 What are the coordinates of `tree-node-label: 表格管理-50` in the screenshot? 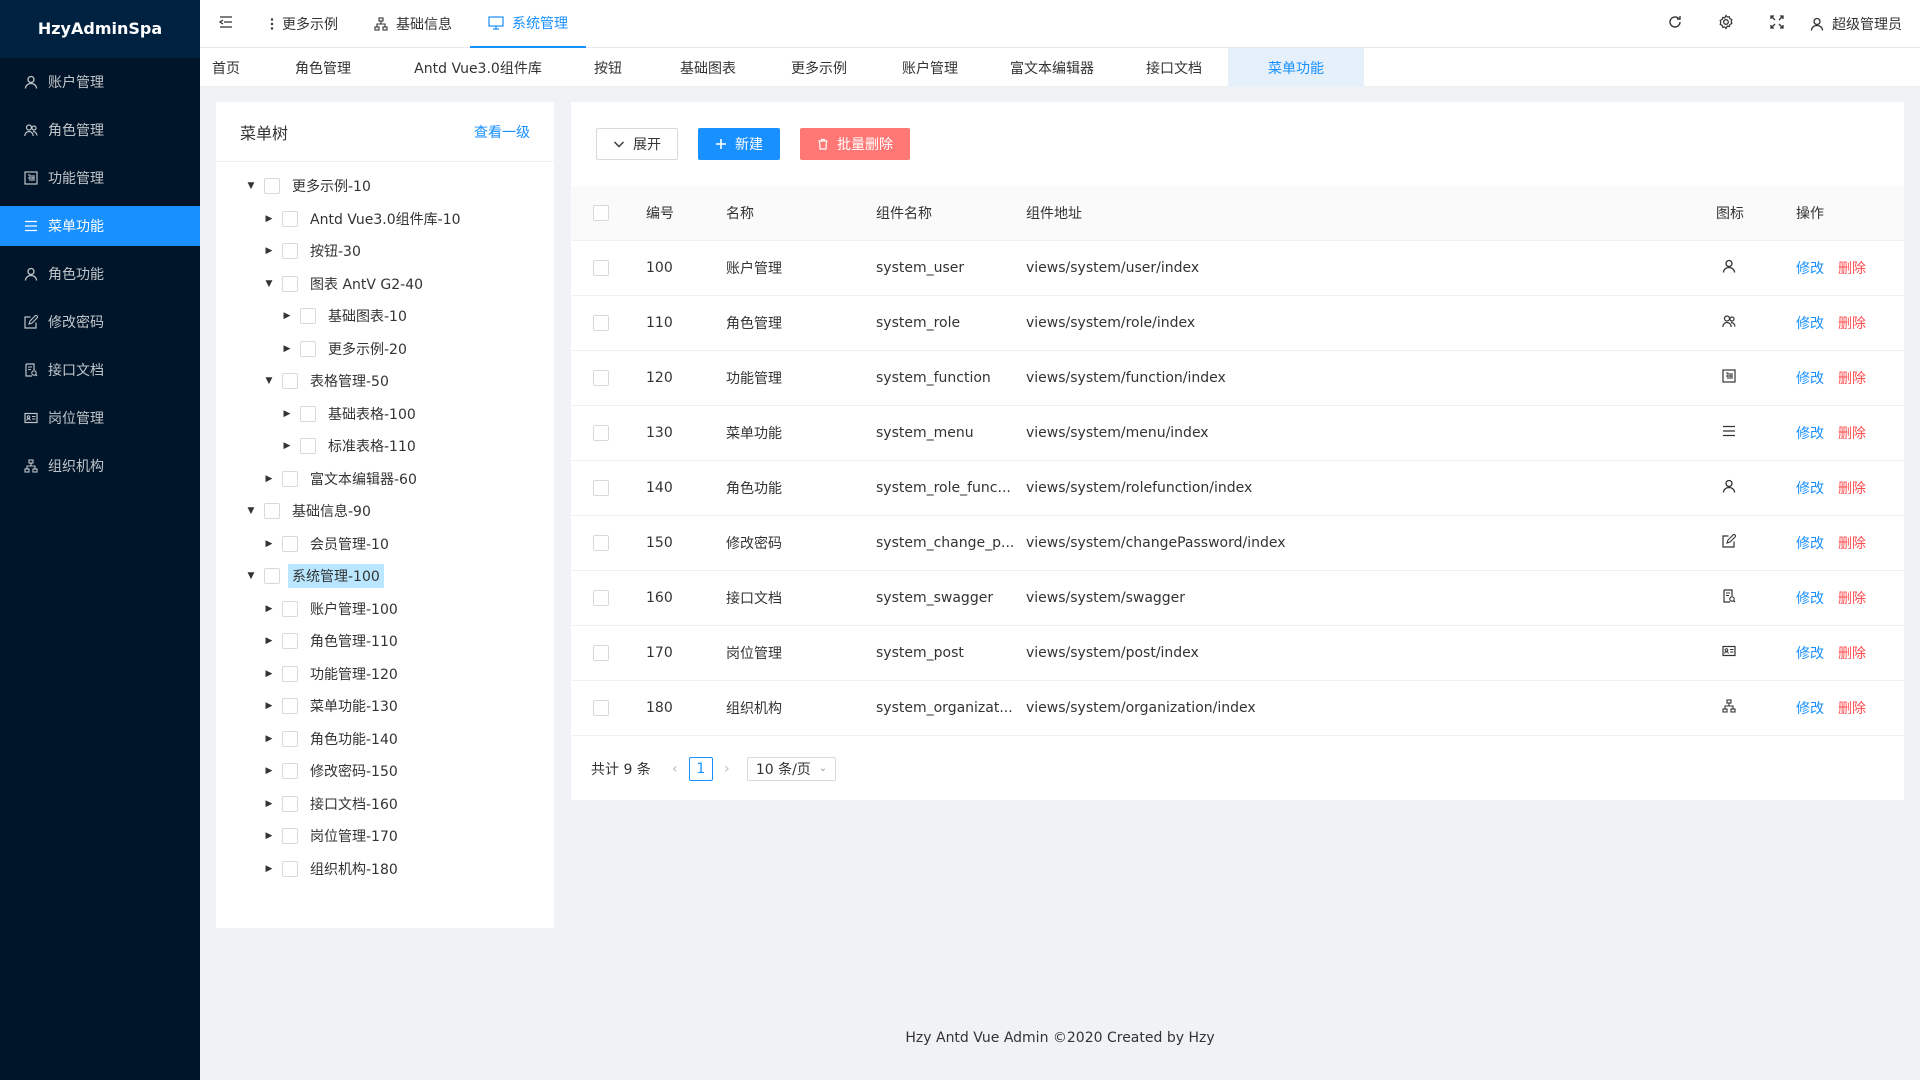 It's located at (349, 381).